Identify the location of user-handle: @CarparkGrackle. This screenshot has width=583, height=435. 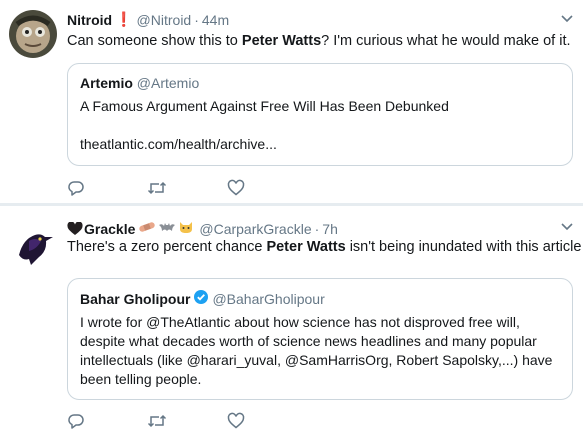
(255, 229).